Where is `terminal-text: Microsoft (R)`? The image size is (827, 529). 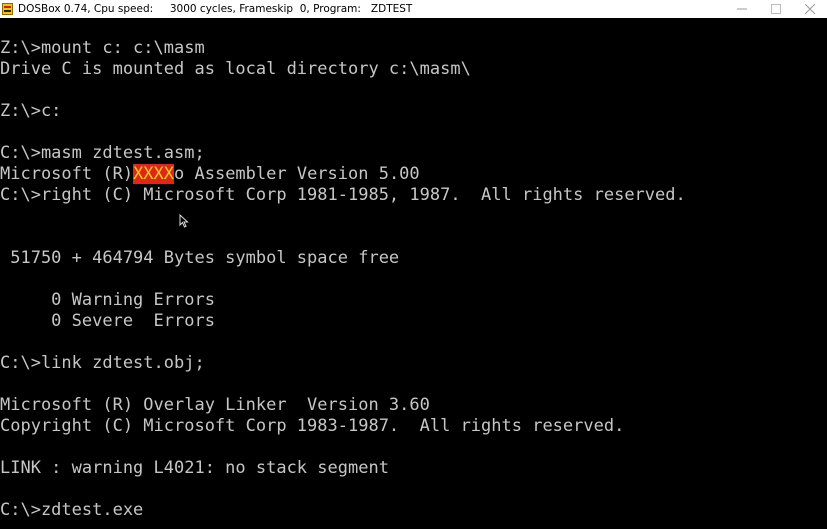 terminal-text: Microsoft (R) is located at coordinates (67, 174).